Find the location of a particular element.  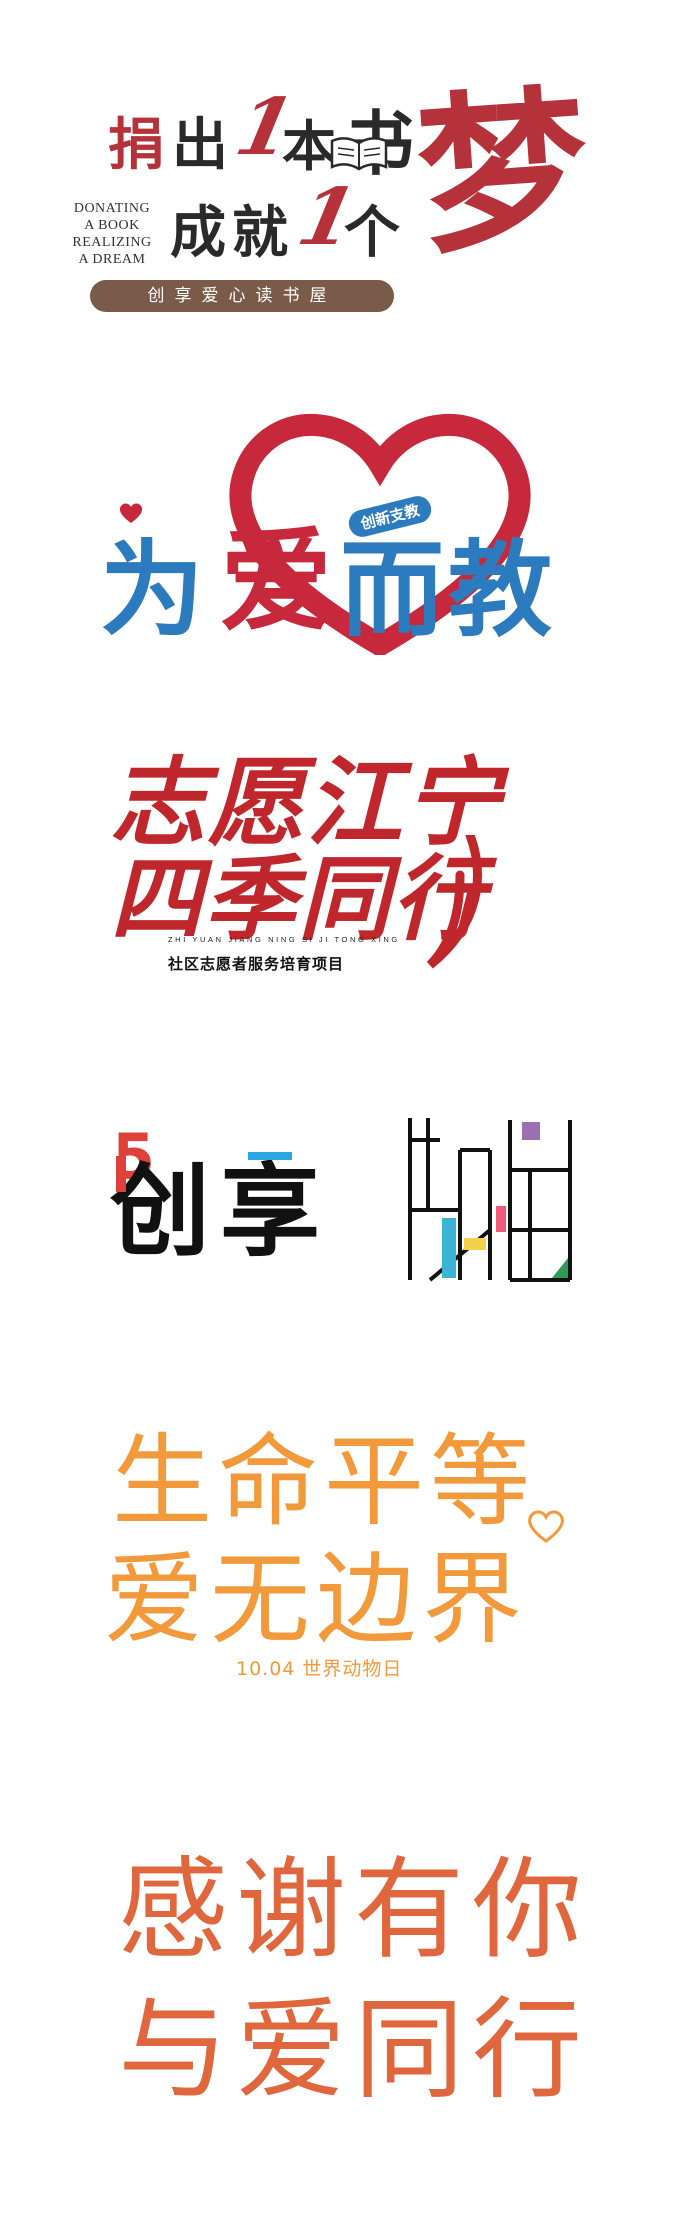

char-meng: 梦 is located at coordinates (503, 173).